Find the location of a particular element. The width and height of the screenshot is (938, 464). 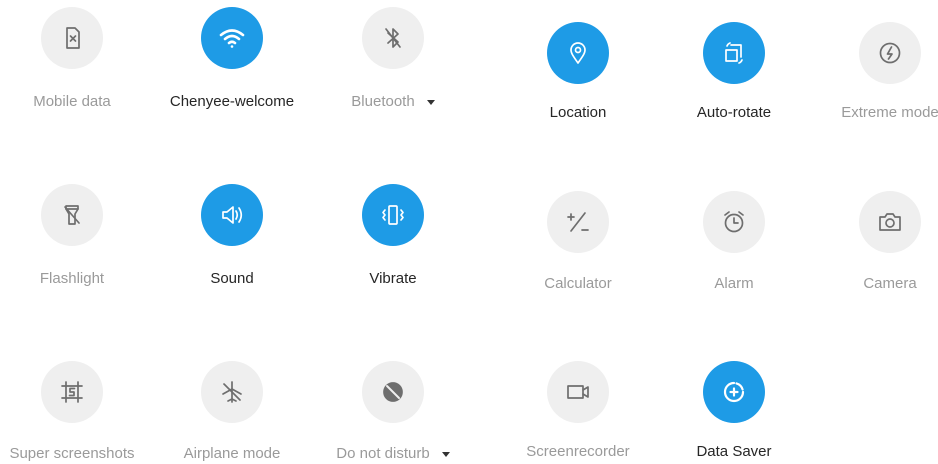

flashlight-toggle is located at coordinates (72, 215).